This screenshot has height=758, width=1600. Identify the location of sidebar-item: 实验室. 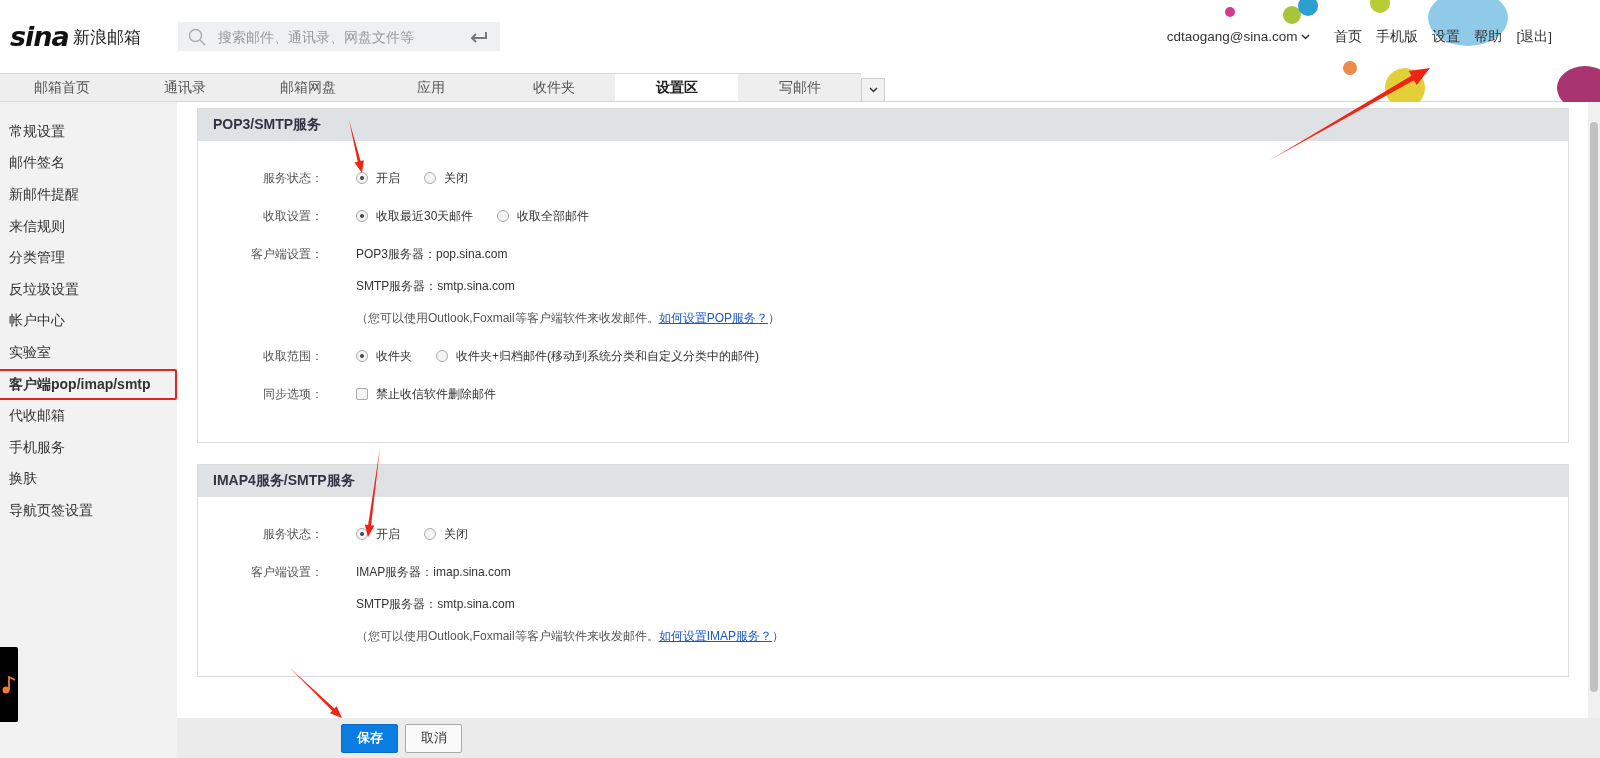
(88, 353).